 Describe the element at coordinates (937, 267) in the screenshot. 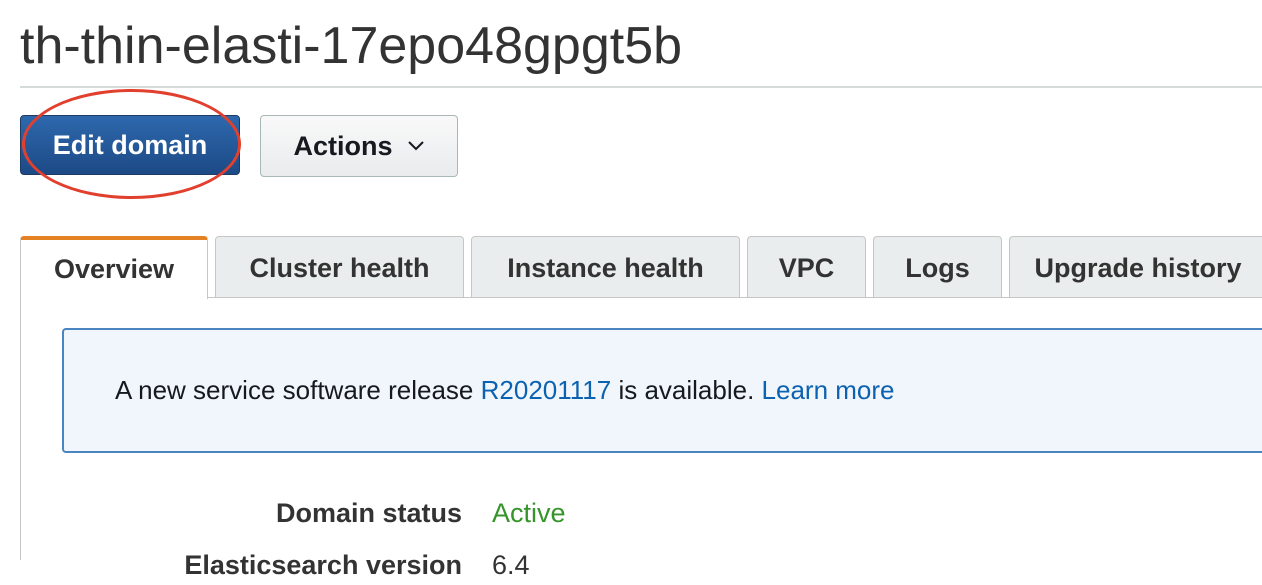

I see `tab-logs: Logs` at that location.